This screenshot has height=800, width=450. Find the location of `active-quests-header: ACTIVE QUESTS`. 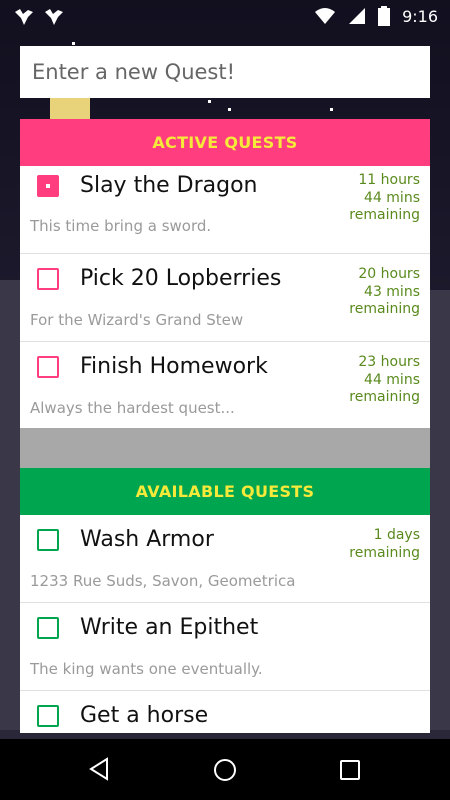

active-quests-header: ACTIVE QUESTS is located at coordinates (225, 142).